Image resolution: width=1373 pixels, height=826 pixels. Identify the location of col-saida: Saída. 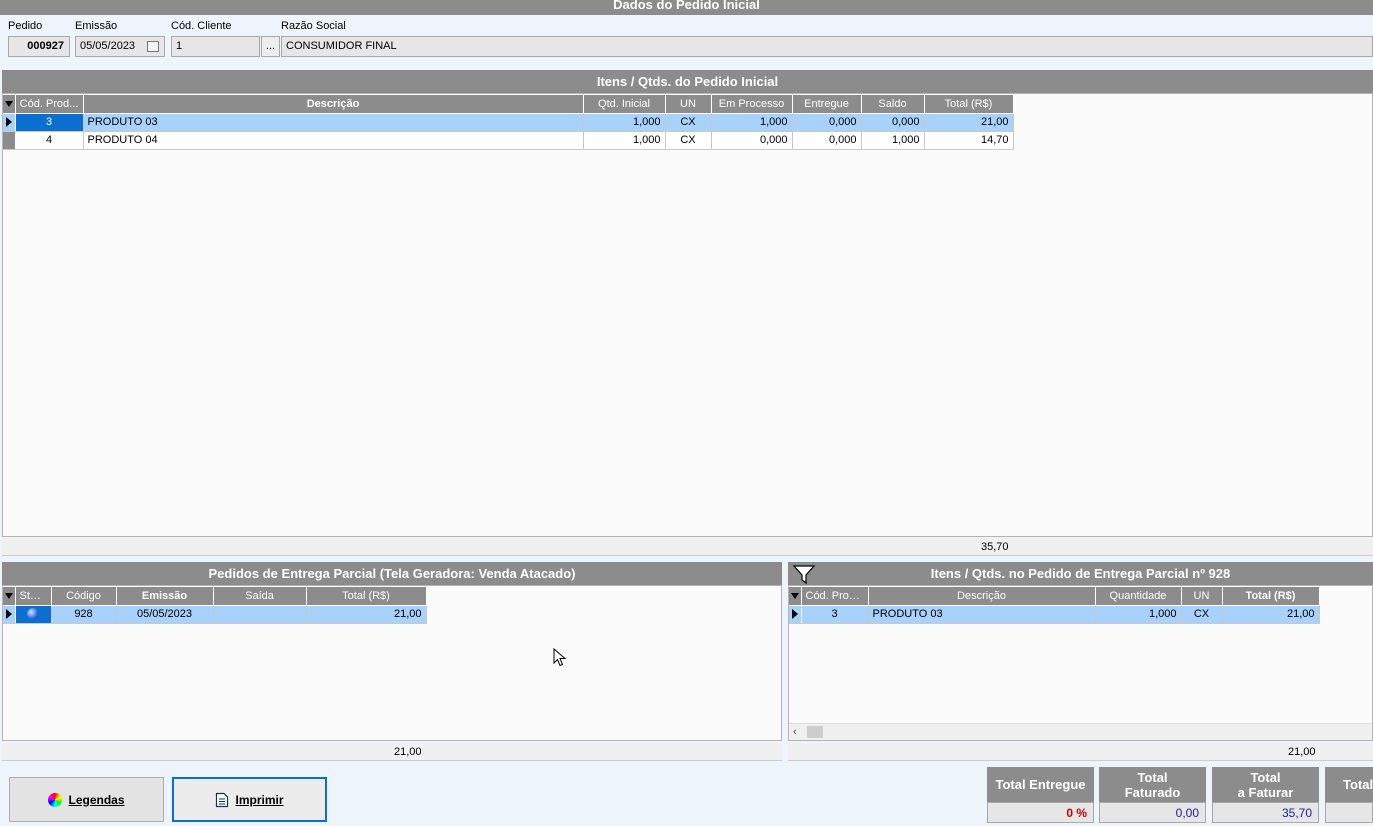
(260, 596).